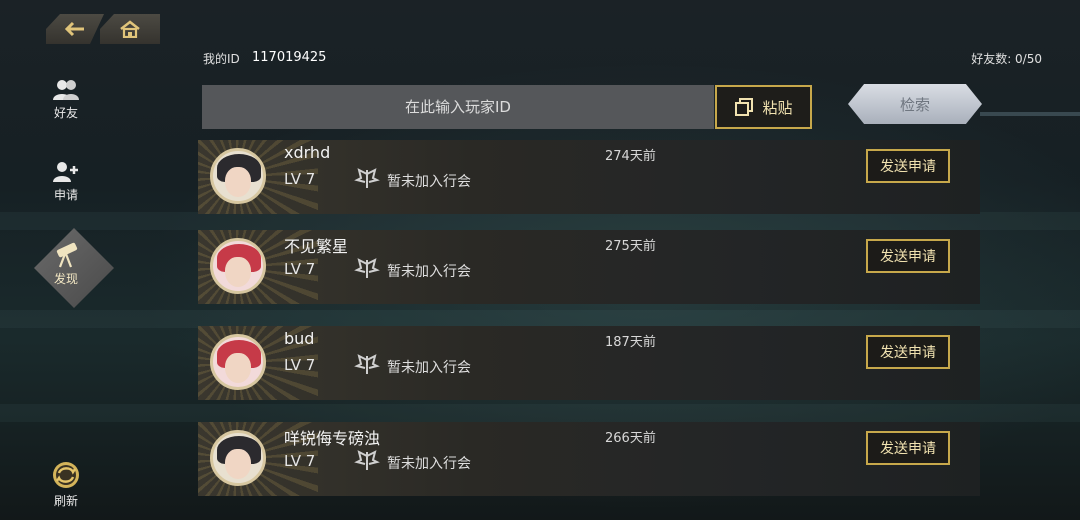 The height and width of the screenshot is (520, 1080). I want to click on background-line, so click(1030, 114).